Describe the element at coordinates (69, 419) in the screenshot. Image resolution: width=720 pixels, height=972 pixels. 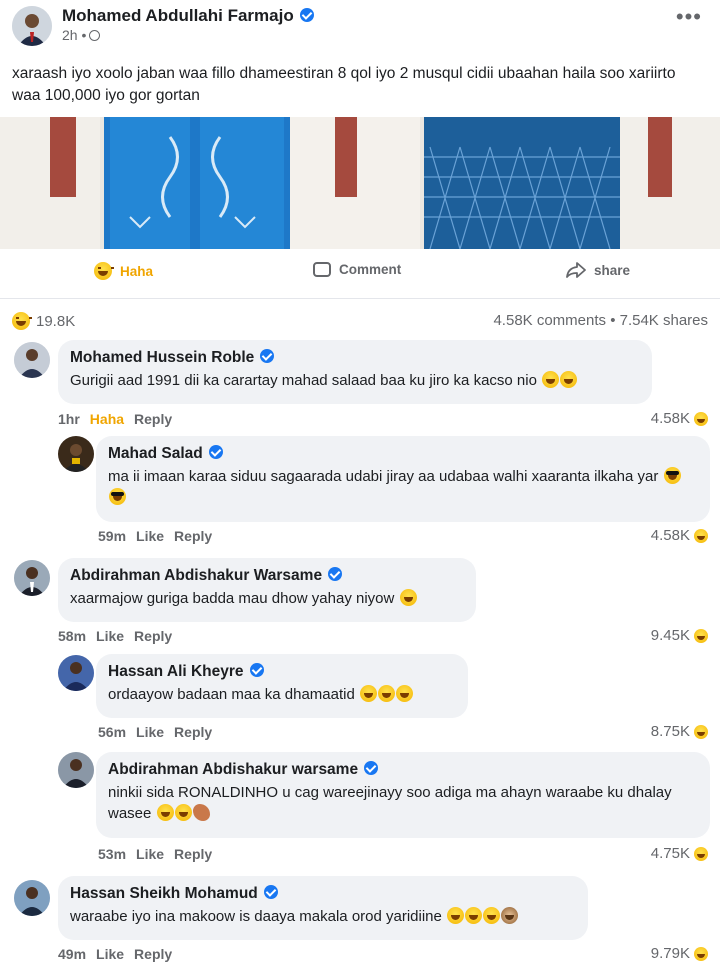
I see `comment-time: 1hr` at that location.